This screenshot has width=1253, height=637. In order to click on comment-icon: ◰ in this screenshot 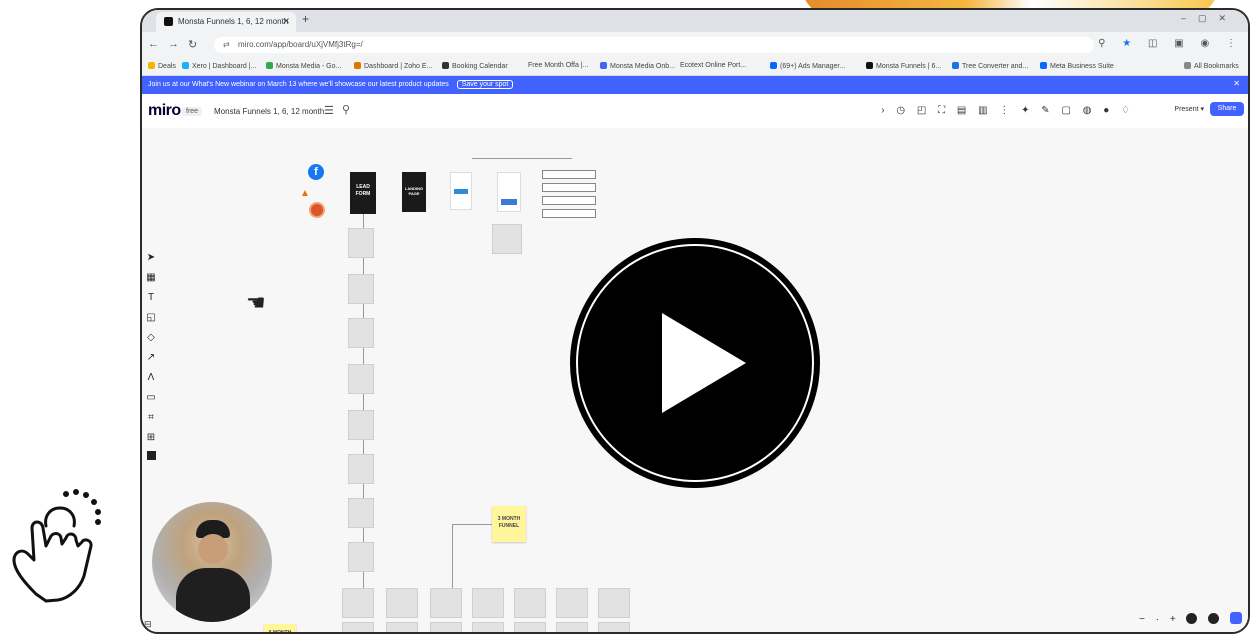, I will do `click(921, 110)`.